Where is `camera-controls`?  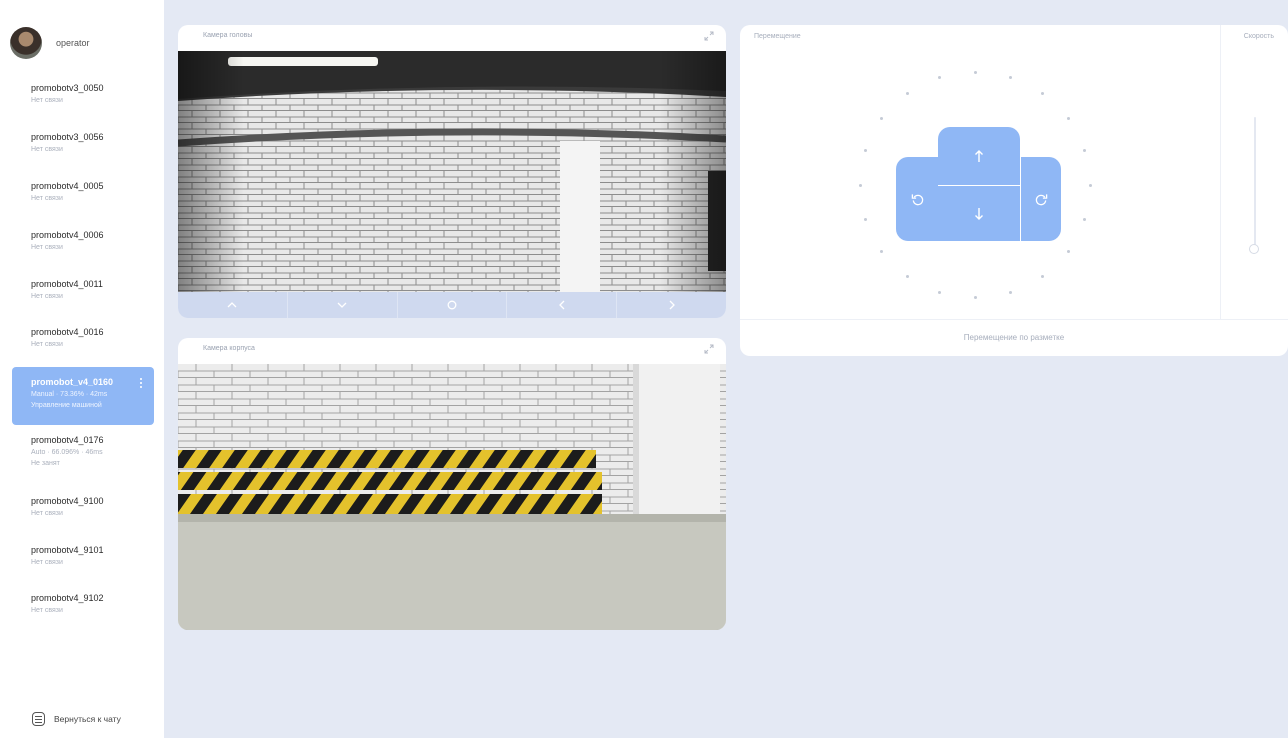
camera-controls is located at coordinates (452, 305).